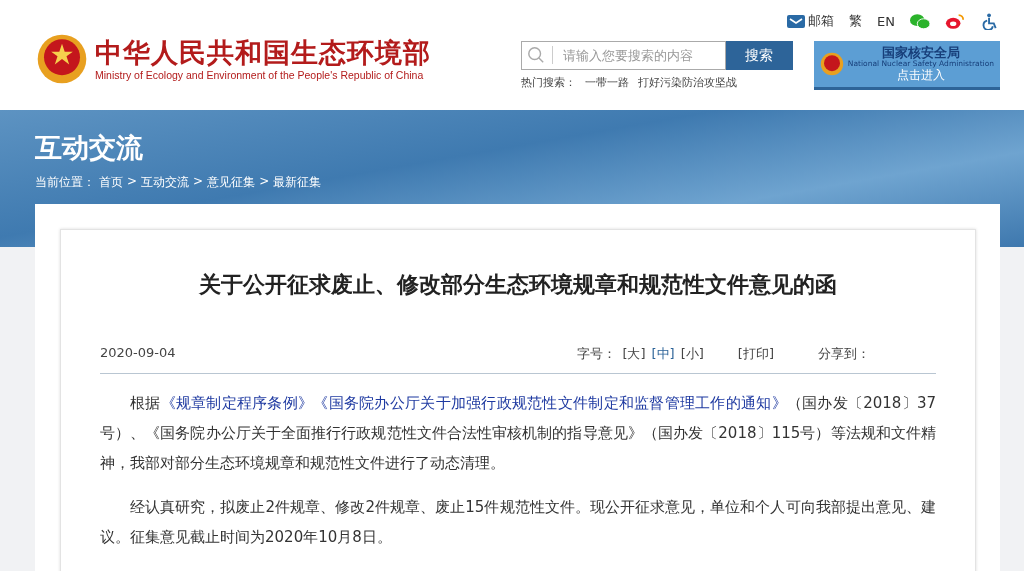  What do you see at coordinates (535, 55) in the screenshot?
I see `search-icon` at bounding box center [535, 55].